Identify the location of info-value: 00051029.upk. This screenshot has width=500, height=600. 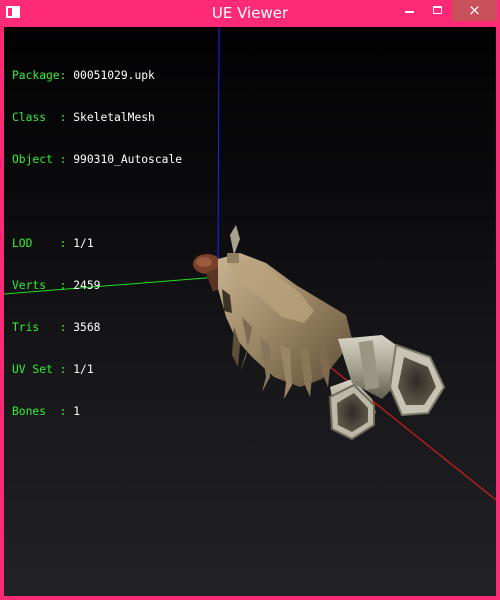
(114, 75).